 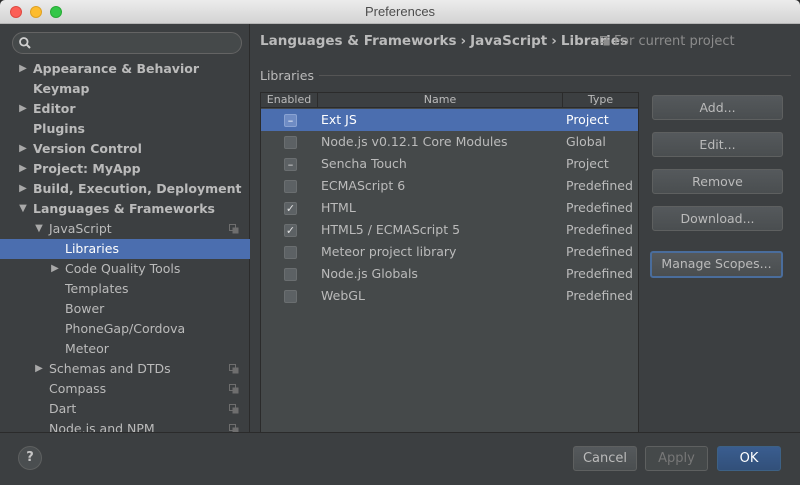 I want to click on section-title: Libraries, so click(x=287, y=75).